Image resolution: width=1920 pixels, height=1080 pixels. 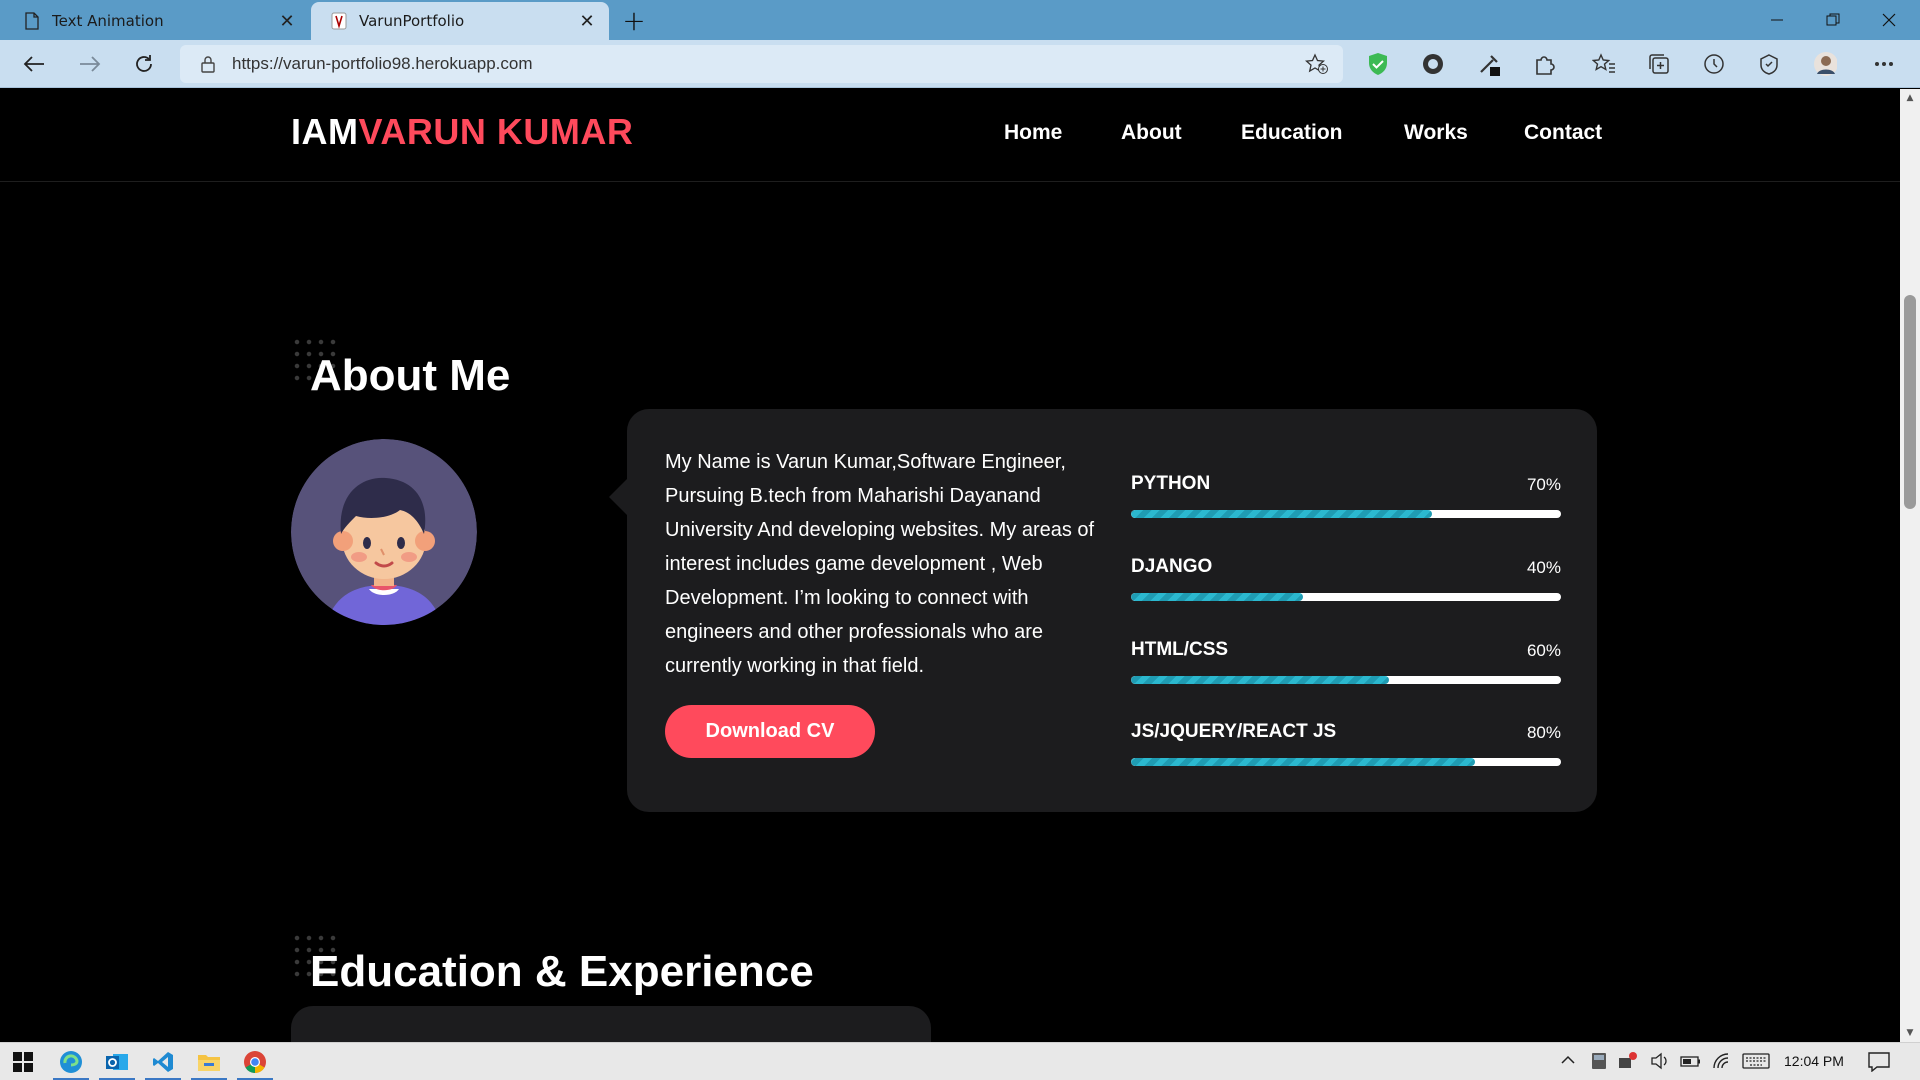 What do you see at coordinates (117, 1061) in the screenshot?
I see `outlook-icon` at bounding box center [117, 1061].